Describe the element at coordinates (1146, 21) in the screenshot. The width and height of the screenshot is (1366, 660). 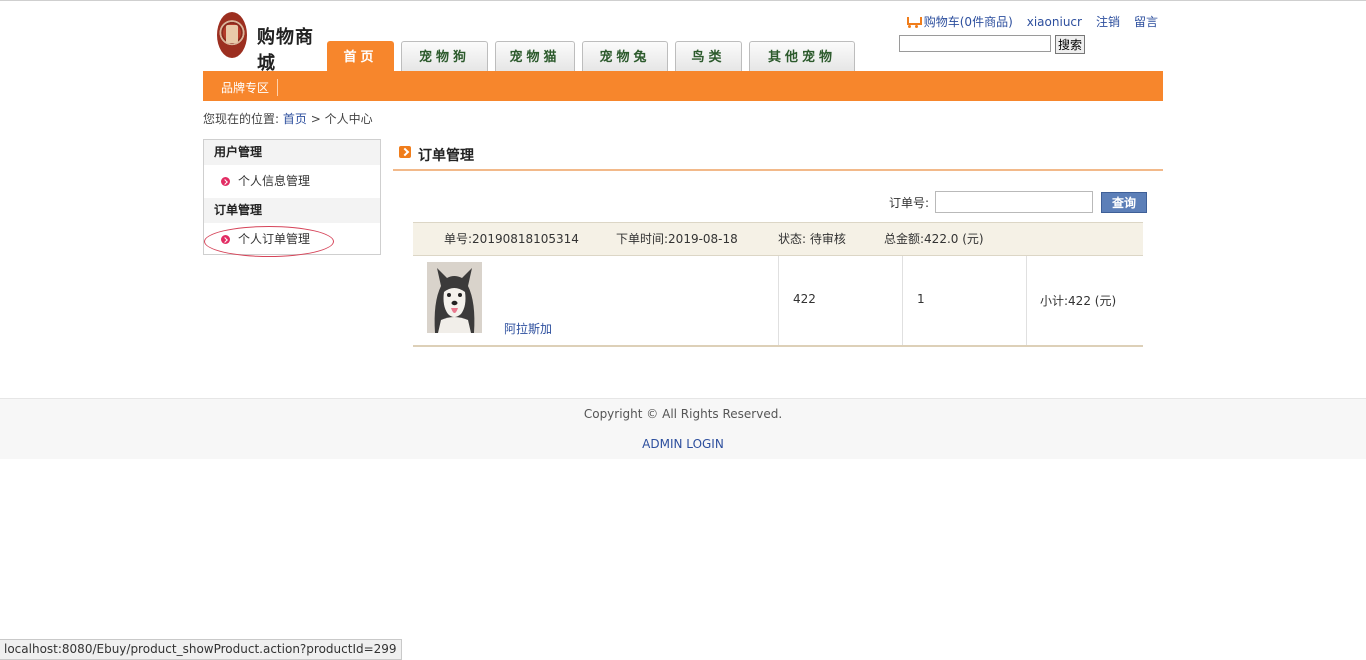
I see `message-link: 留言` at that location.